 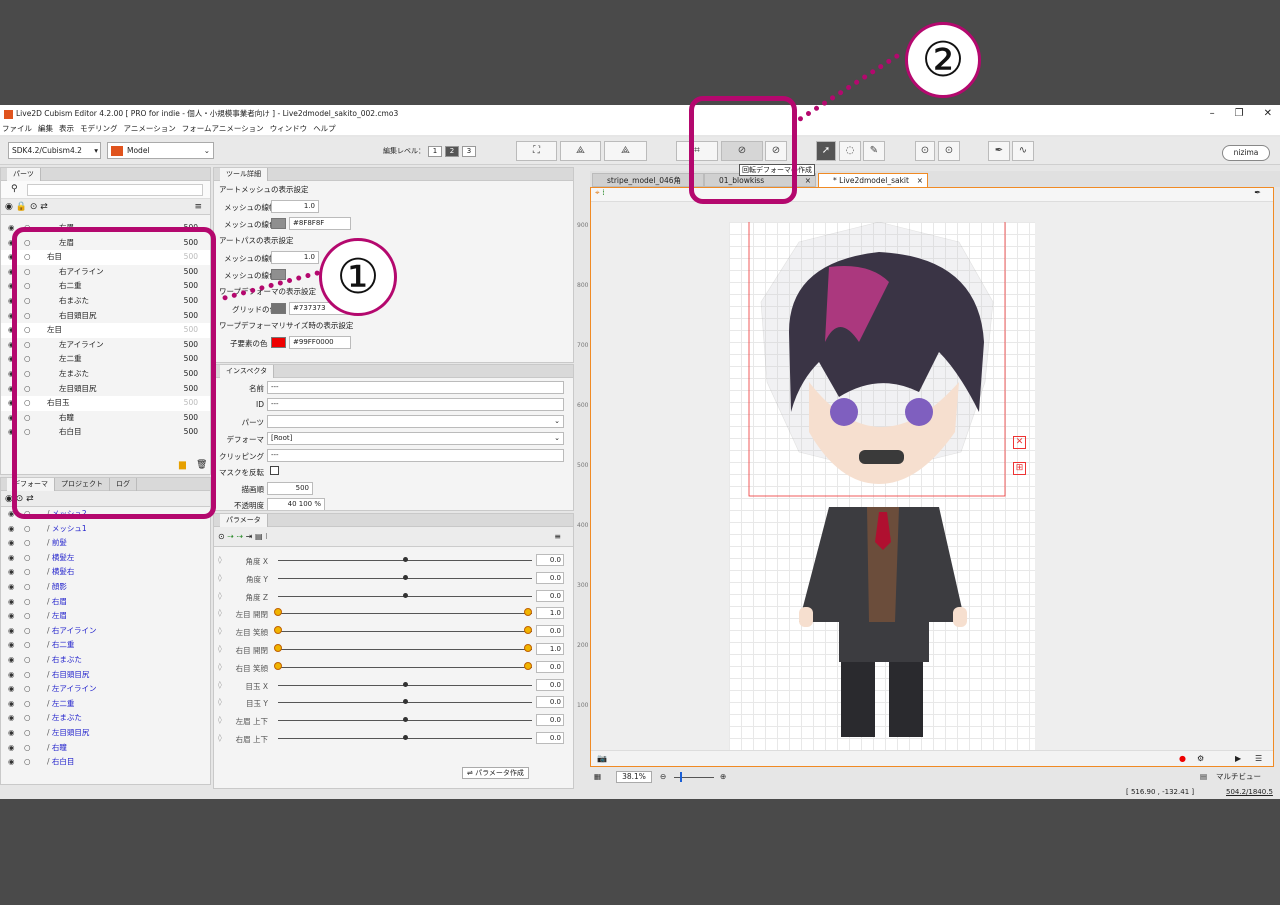 I want to click on settings-icon: ⚙, so click(x=1200, y=759).